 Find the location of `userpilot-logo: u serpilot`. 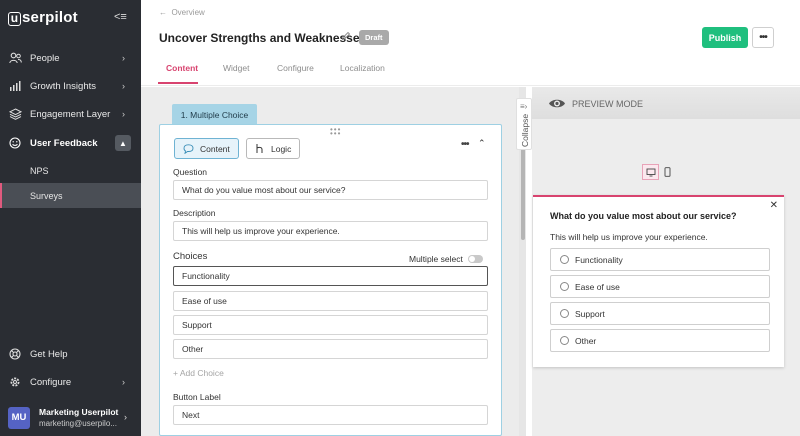

userpilot-logo: u serpilot is located at coordinates (43, 17).